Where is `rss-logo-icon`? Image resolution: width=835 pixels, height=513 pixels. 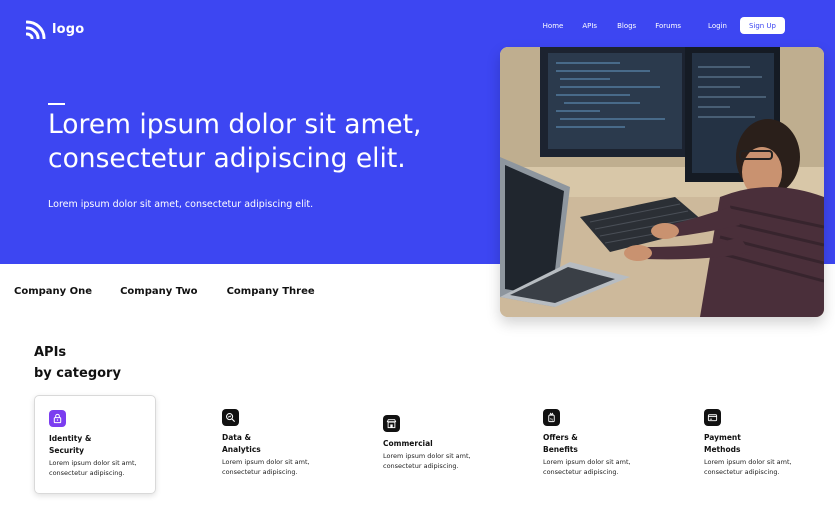
rss-logo-icon is located at coordinates (36, 29).